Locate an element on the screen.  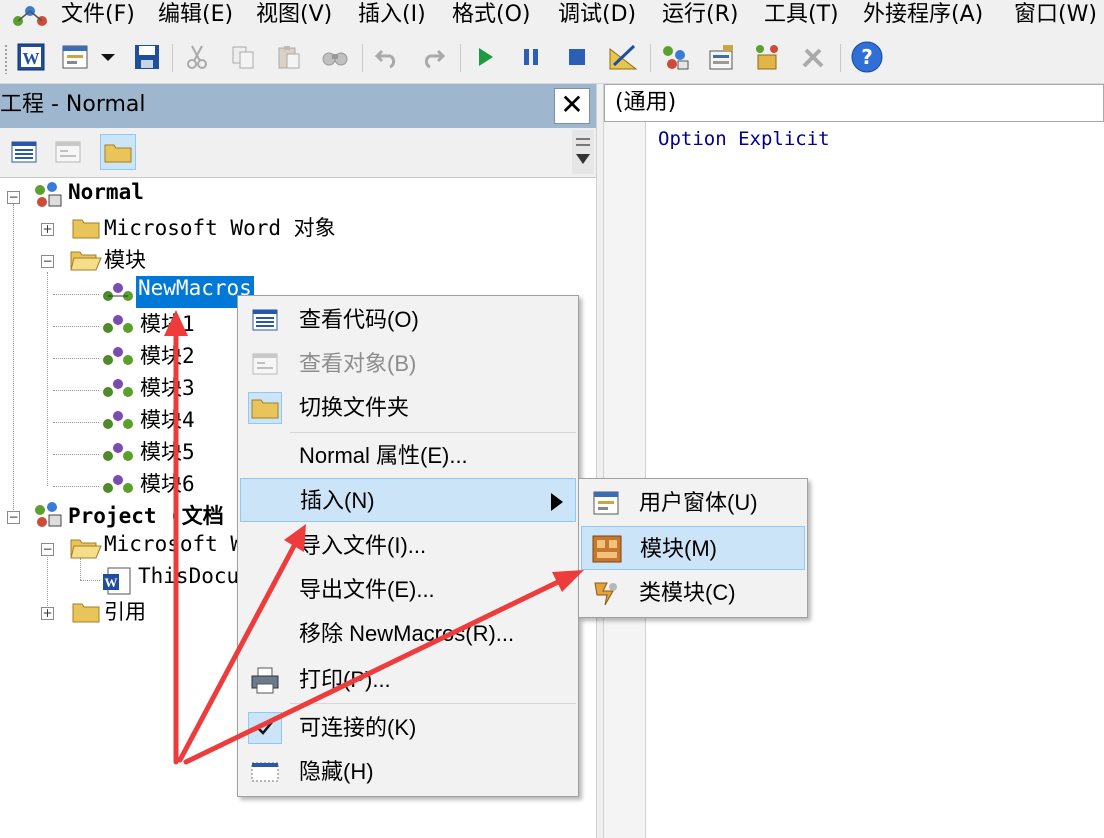
paste-icon is located at coordinates (289, 57).